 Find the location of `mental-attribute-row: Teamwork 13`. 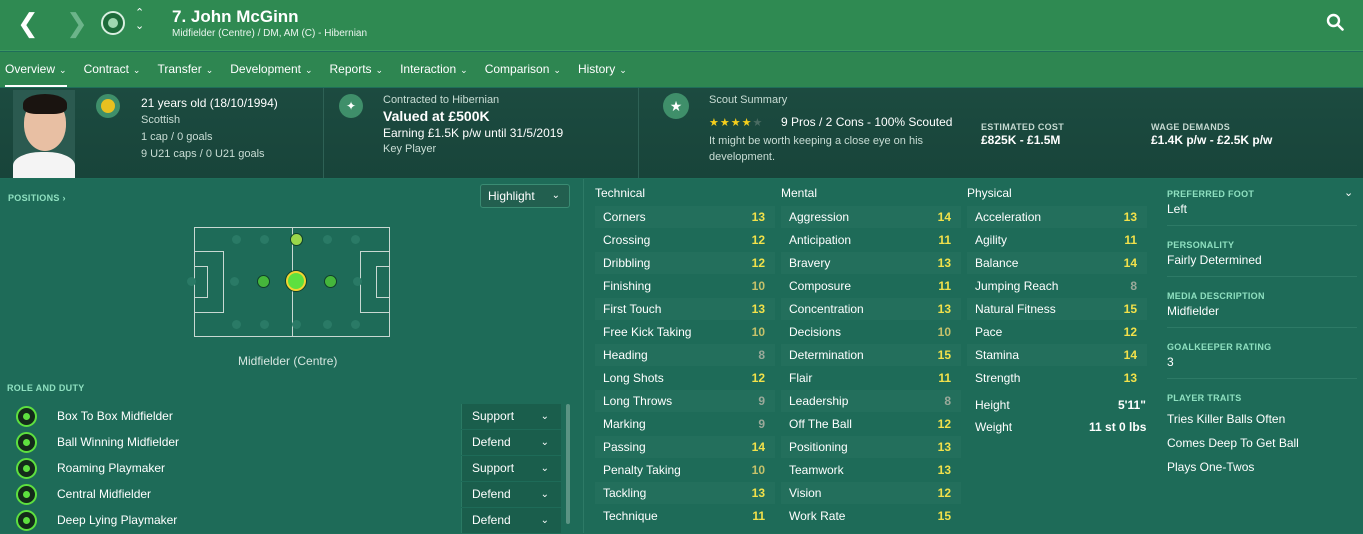

mental-attribute-row: Teamwork 13 is located at coordinates (871, 470).